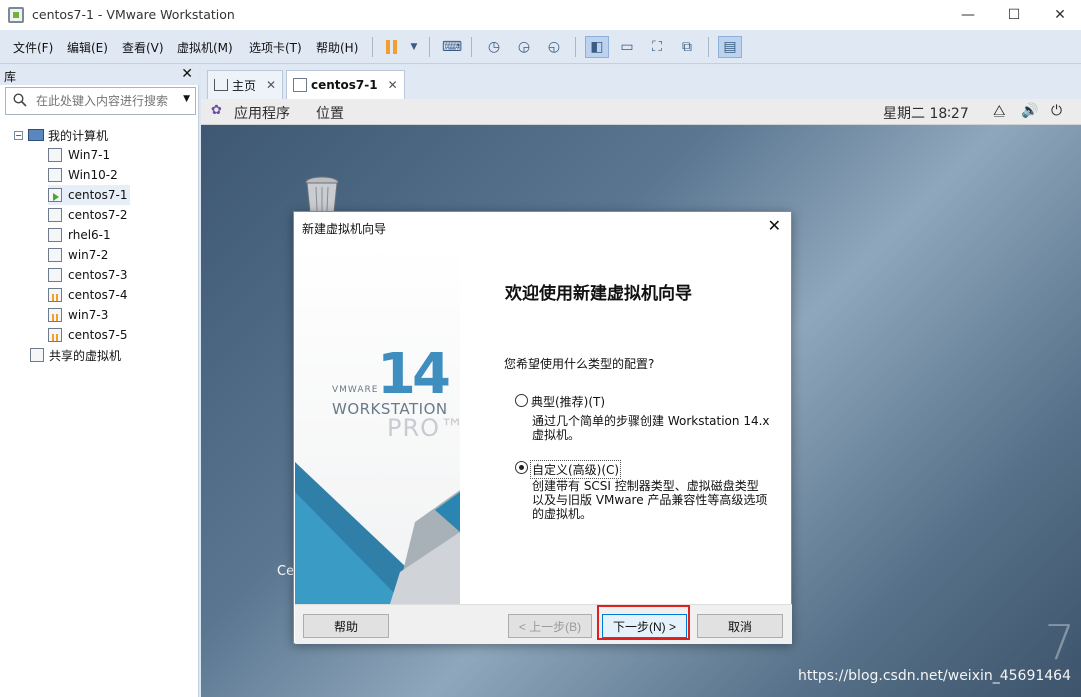  I want to click on menu-edit: 编辑(E), so click(87, 47).